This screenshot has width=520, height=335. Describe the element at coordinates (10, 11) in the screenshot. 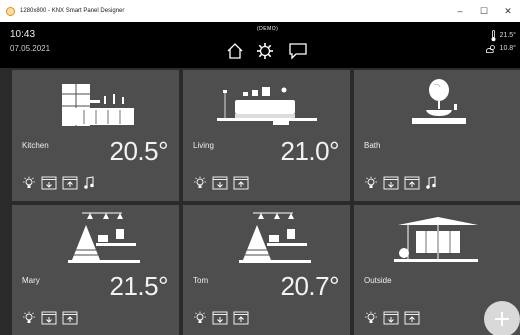

I see `app-icon` at that location.